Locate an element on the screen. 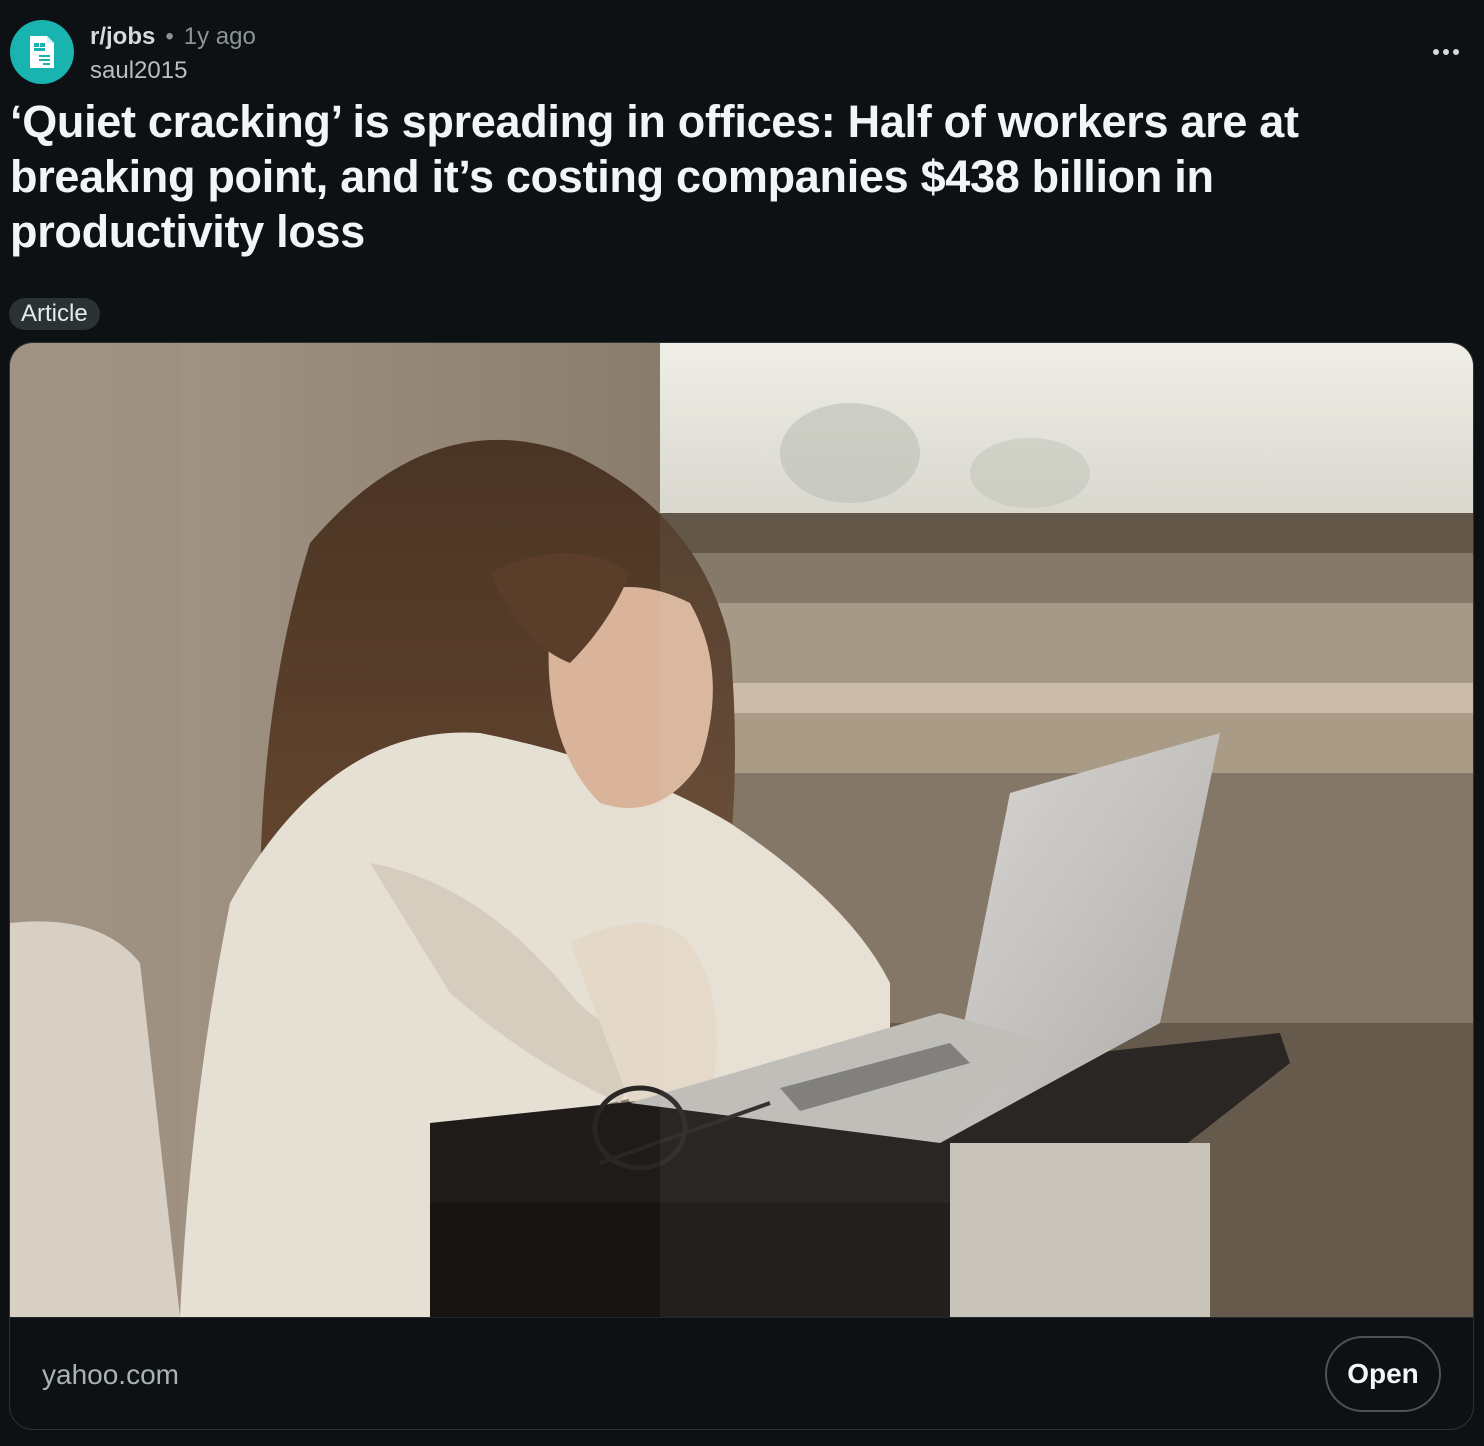  subreddit-document-icon is located at coordinates (42, 52).